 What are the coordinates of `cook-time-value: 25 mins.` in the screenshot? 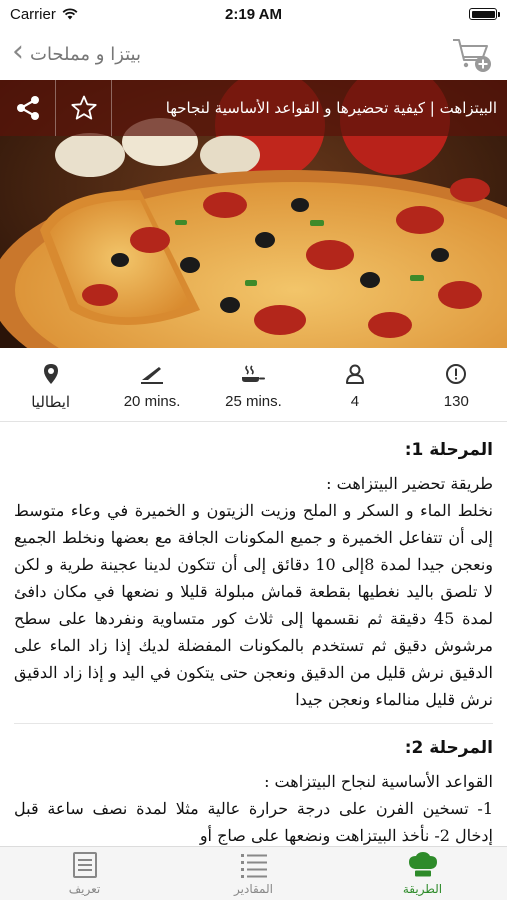 It's located at (253, 401).